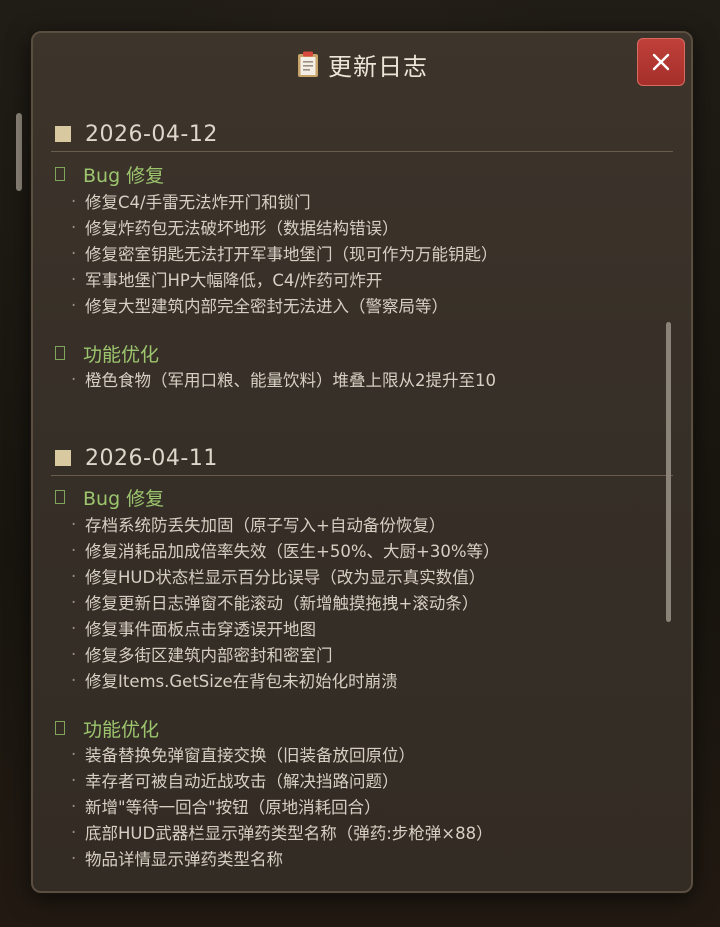 This screenshot has width=720, height=927. What do you see at coordinates (198, 202) in the screenshot?
I see `list-item-text: 修复C4/手雷无法炸开门和锁门` at bounding box center [198, 202].